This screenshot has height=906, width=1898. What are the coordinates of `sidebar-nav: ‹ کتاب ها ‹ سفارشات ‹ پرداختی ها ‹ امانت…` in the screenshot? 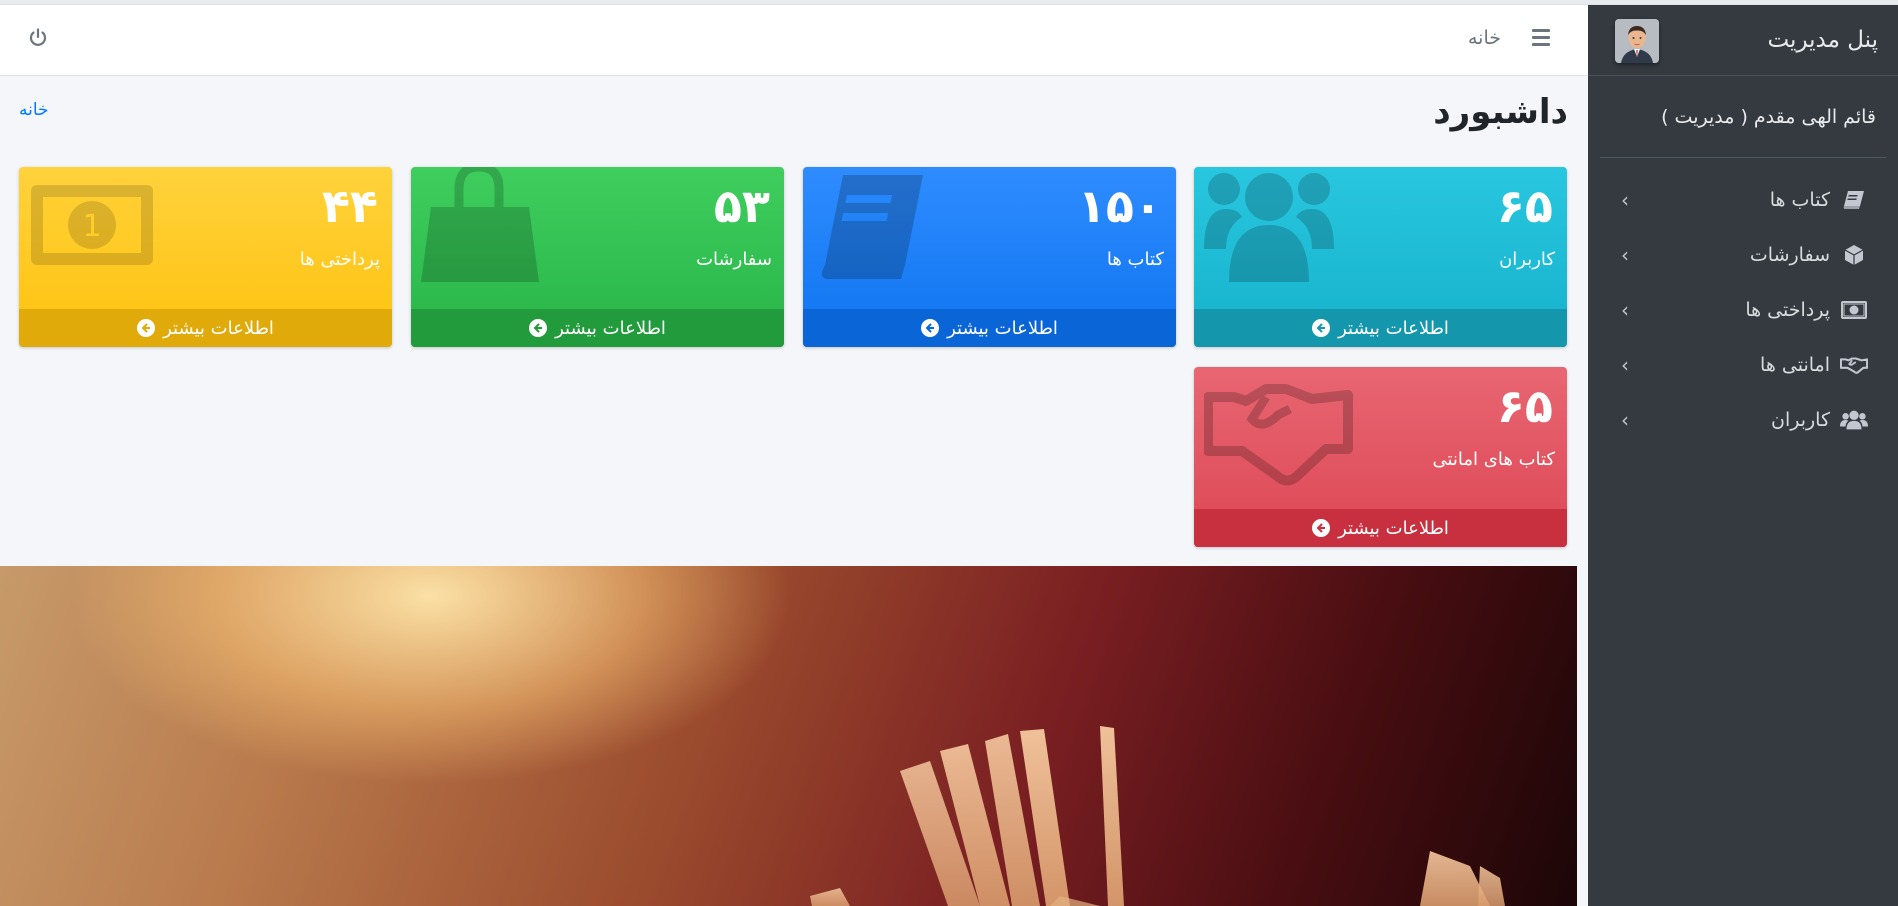 It's located at (1743, 309).